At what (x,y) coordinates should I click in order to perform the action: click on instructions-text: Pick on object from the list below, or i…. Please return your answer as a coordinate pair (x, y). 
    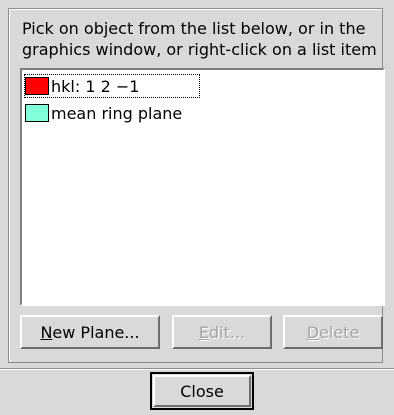
    Looking at the image, I should click on (199, 39).